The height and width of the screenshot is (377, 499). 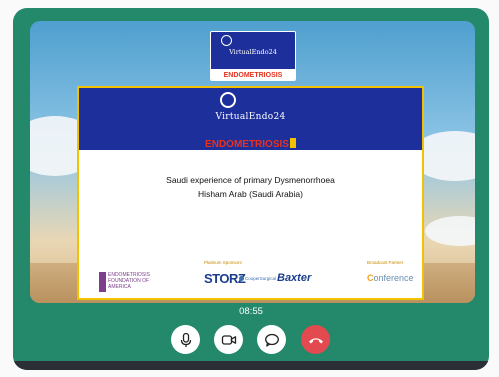 I want to click on conference-logo: Conference, so click(x=390, y=278).